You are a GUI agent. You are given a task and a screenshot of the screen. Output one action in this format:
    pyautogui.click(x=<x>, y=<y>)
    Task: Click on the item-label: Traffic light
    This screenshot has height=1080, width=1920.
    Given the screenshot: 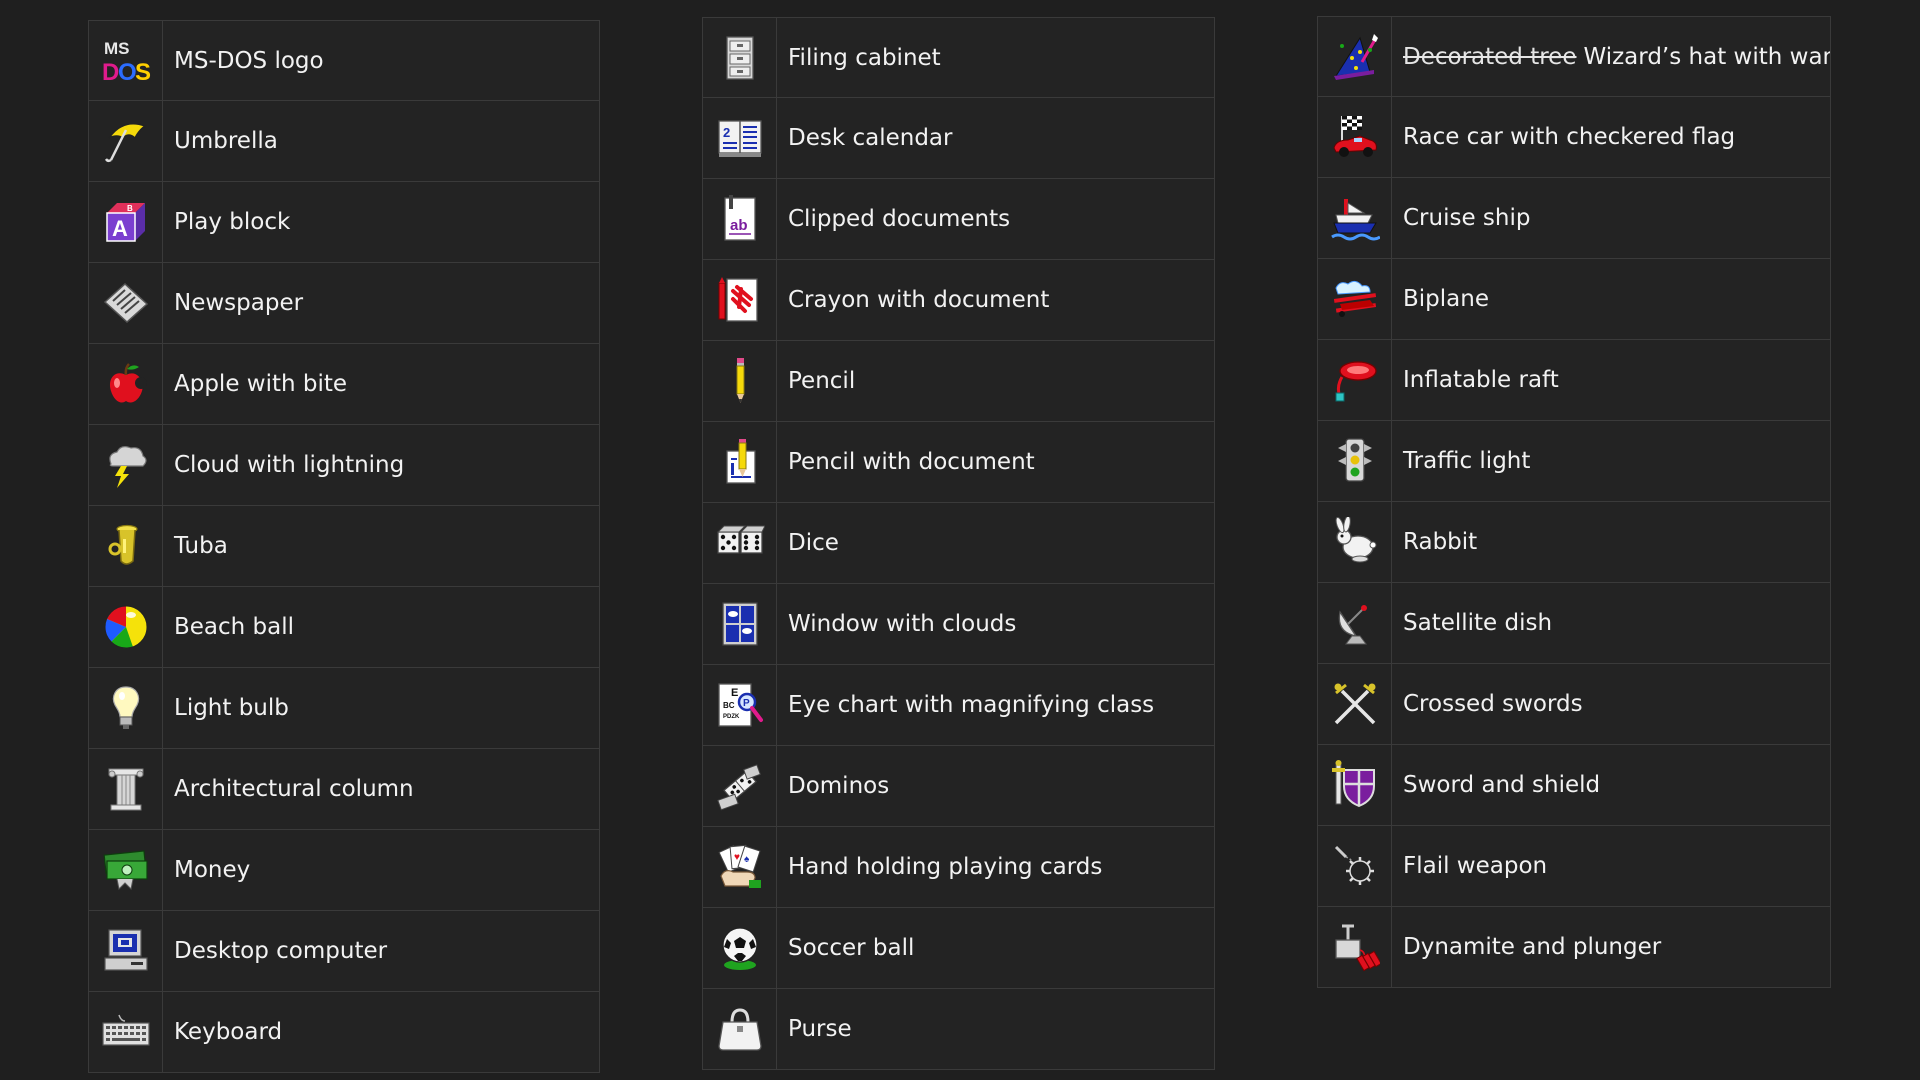 What is the action you would take?
    pyautogui.click(x=1467, y=461)
    